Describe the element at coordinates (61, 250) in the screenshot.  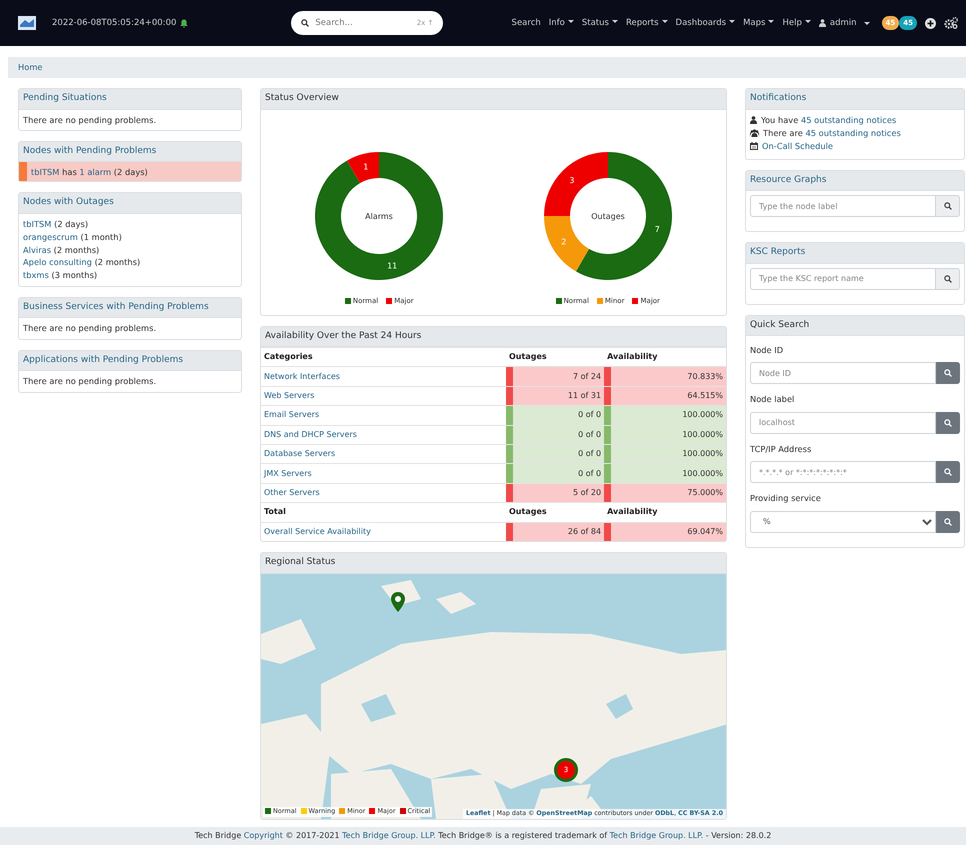
I see `outage-text: Alviras (2 months)` at that location.